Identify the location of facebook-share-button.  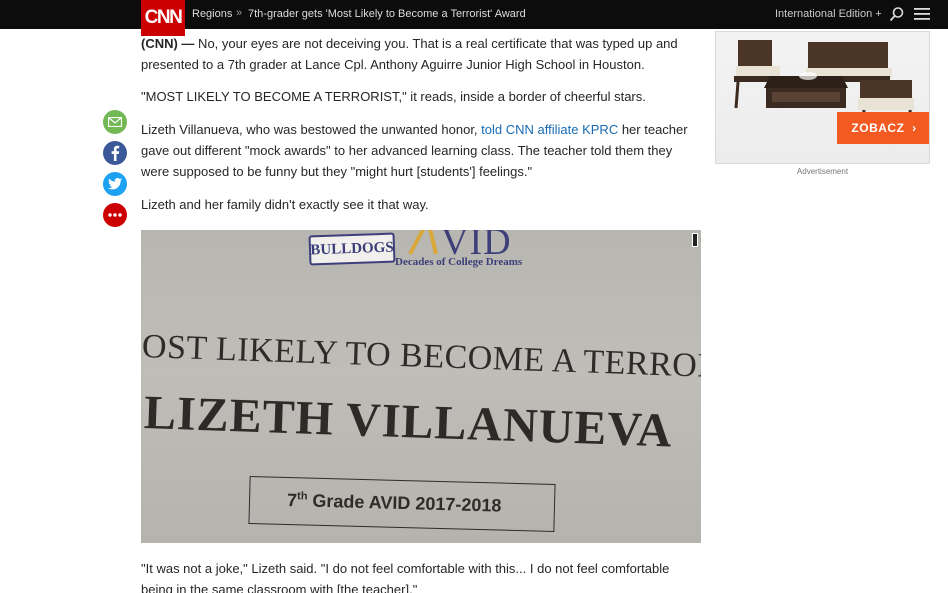
(115, 153).